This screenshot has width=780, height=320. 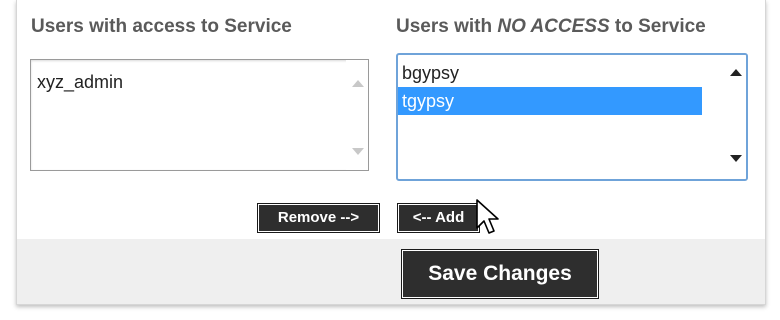 What do you see at coordinates (318, 218) in the screenshot?
I see `remove-button: Remove -->` at bounding box center [318, 218].